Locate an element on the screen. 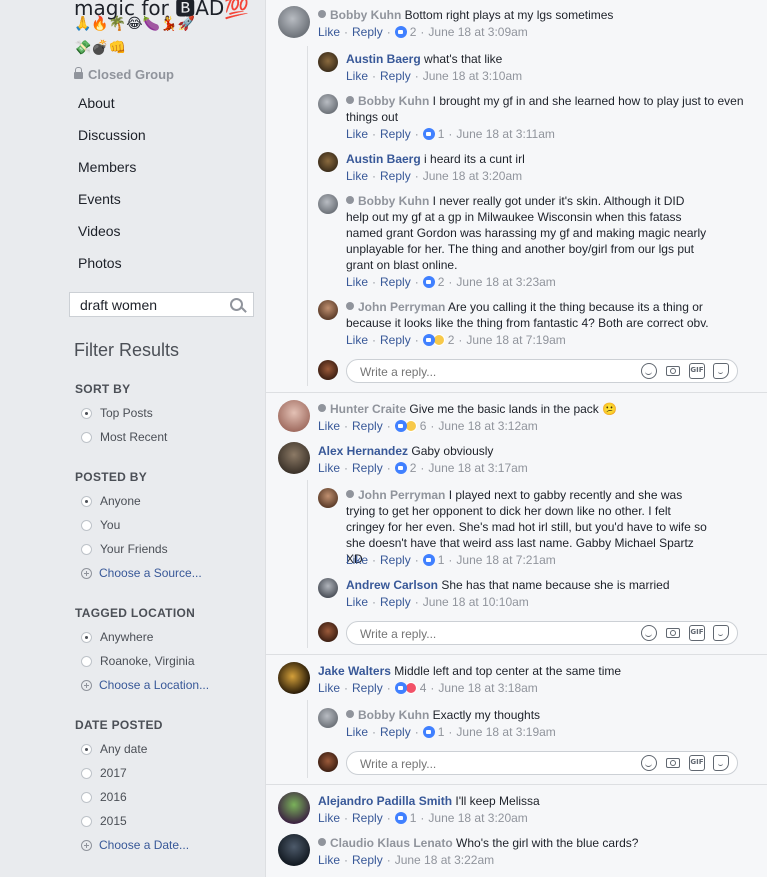 Image resolution: width=767 pixels, height=877 pixels. comment-author: Alex Hernandez is located at coordinates (363, 451).